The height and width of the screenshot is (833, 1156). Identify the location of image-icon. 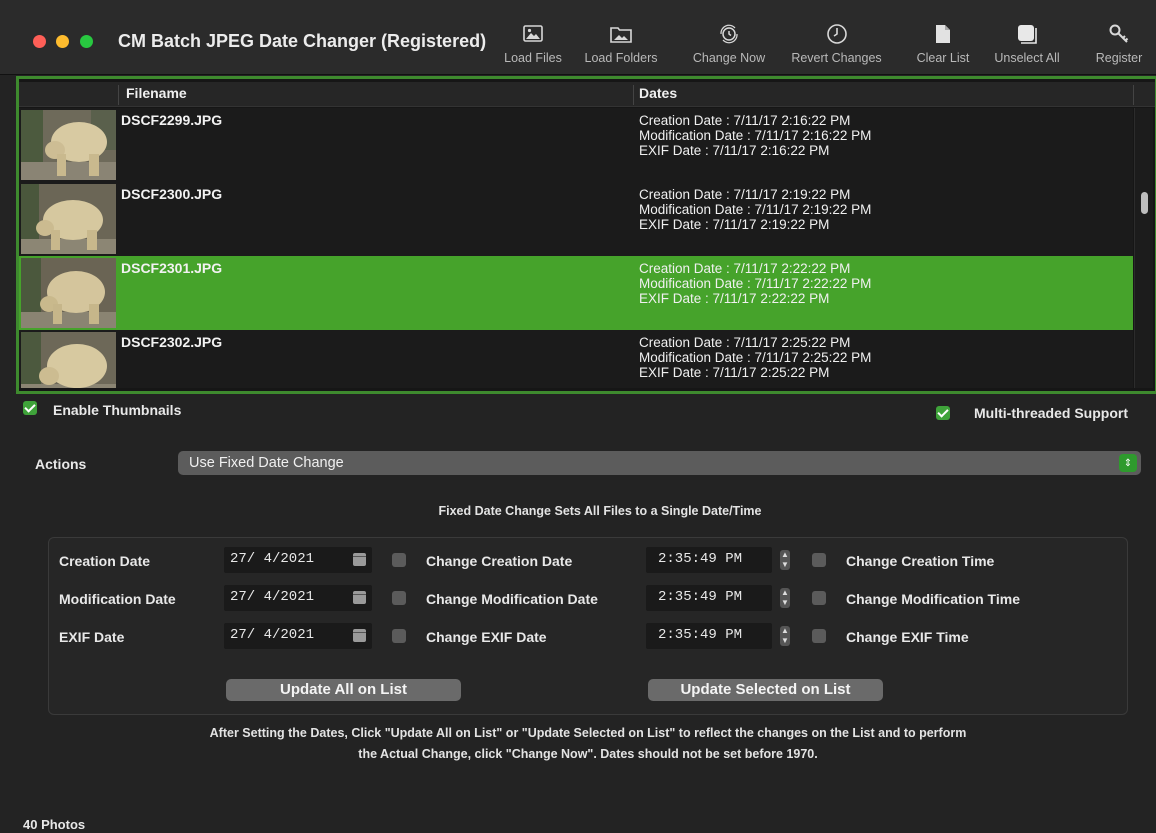
(533, 34).